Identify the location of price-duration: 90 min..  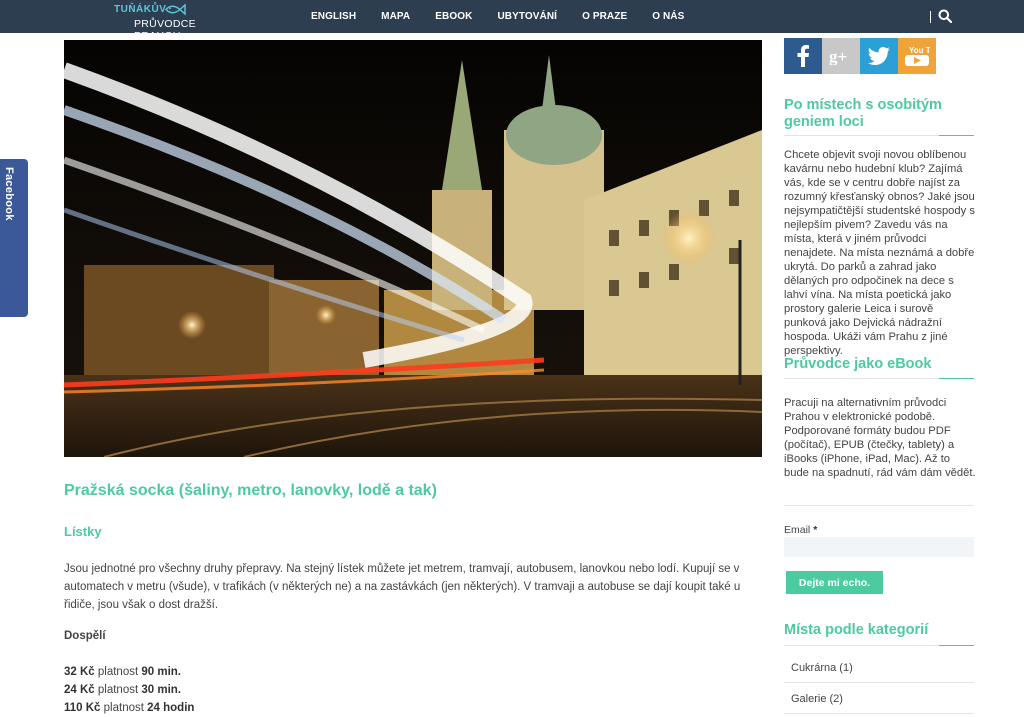
(161, 672).